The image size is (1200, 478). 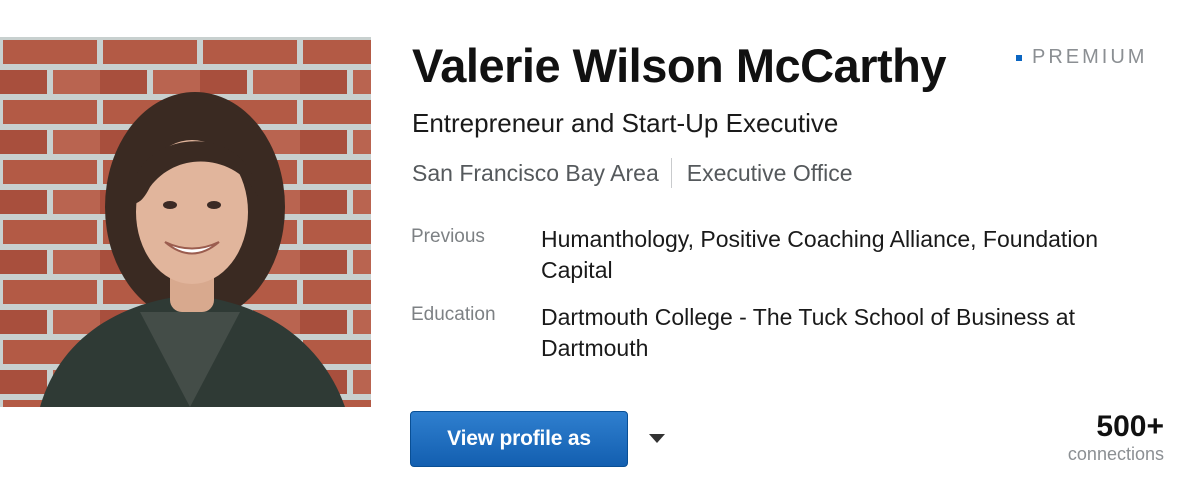 What do you see at coordinates (625, 123) in the screenshot?
I see `profile-headline: Entrepreneur and Start-Up Executive` at bounding box center [625, 123].